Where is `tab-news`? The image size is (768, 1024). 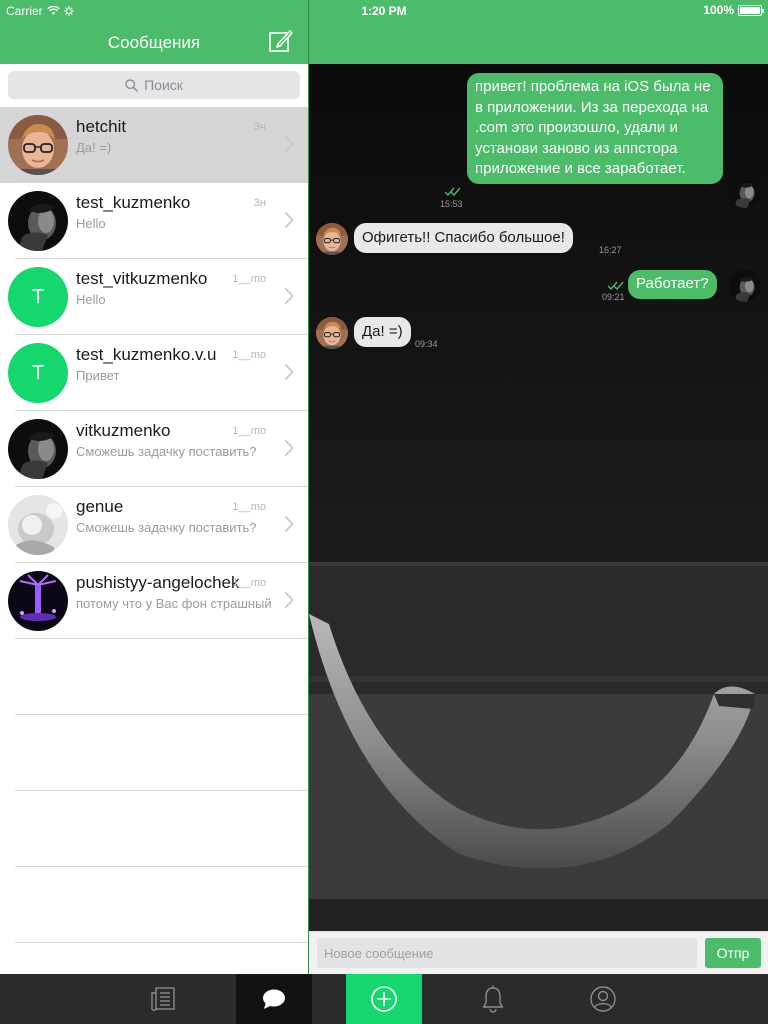
tab-news is located at coordinates (163, 999).